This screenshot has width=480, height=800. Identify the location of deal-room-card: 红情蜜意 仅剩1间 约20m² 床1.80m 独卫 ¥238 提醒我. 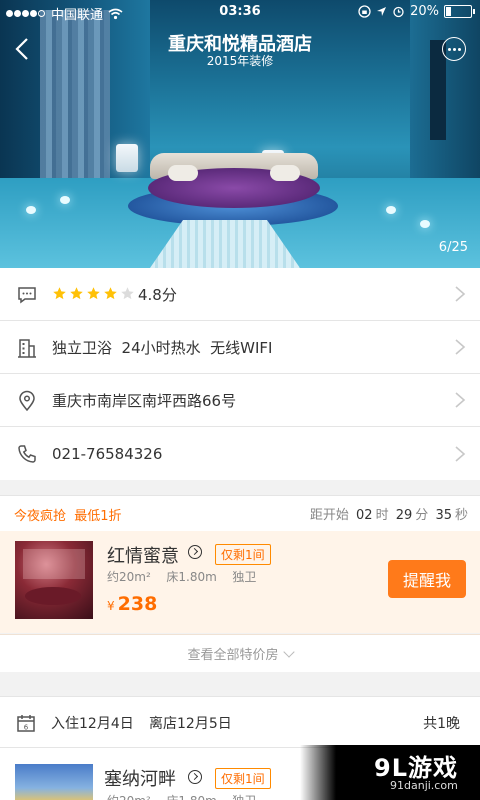
(240, 582).